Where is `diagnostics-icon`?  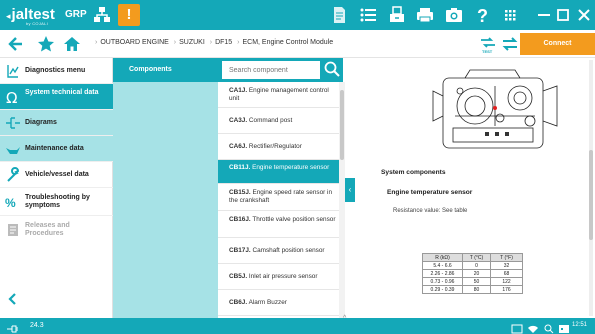
diagnostics-icon is located at coordinates (13, 71).